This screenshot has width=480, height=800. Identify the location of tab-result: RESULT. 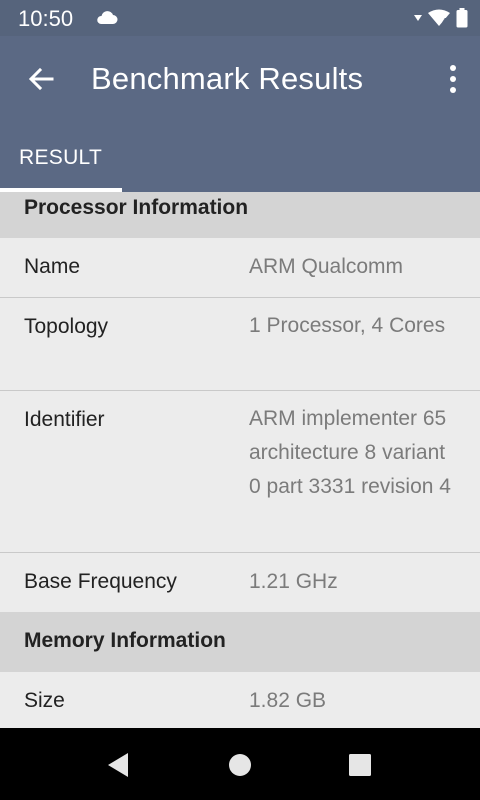
(61, 164).